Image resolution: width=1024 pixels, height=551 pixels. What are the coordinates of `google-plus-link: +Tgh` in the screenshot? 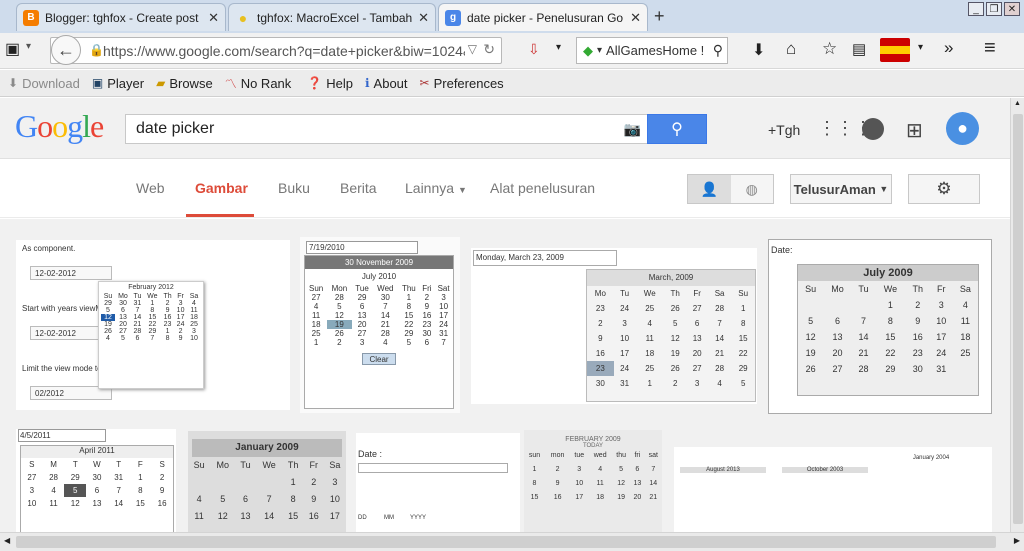 It's located at (784, 130).